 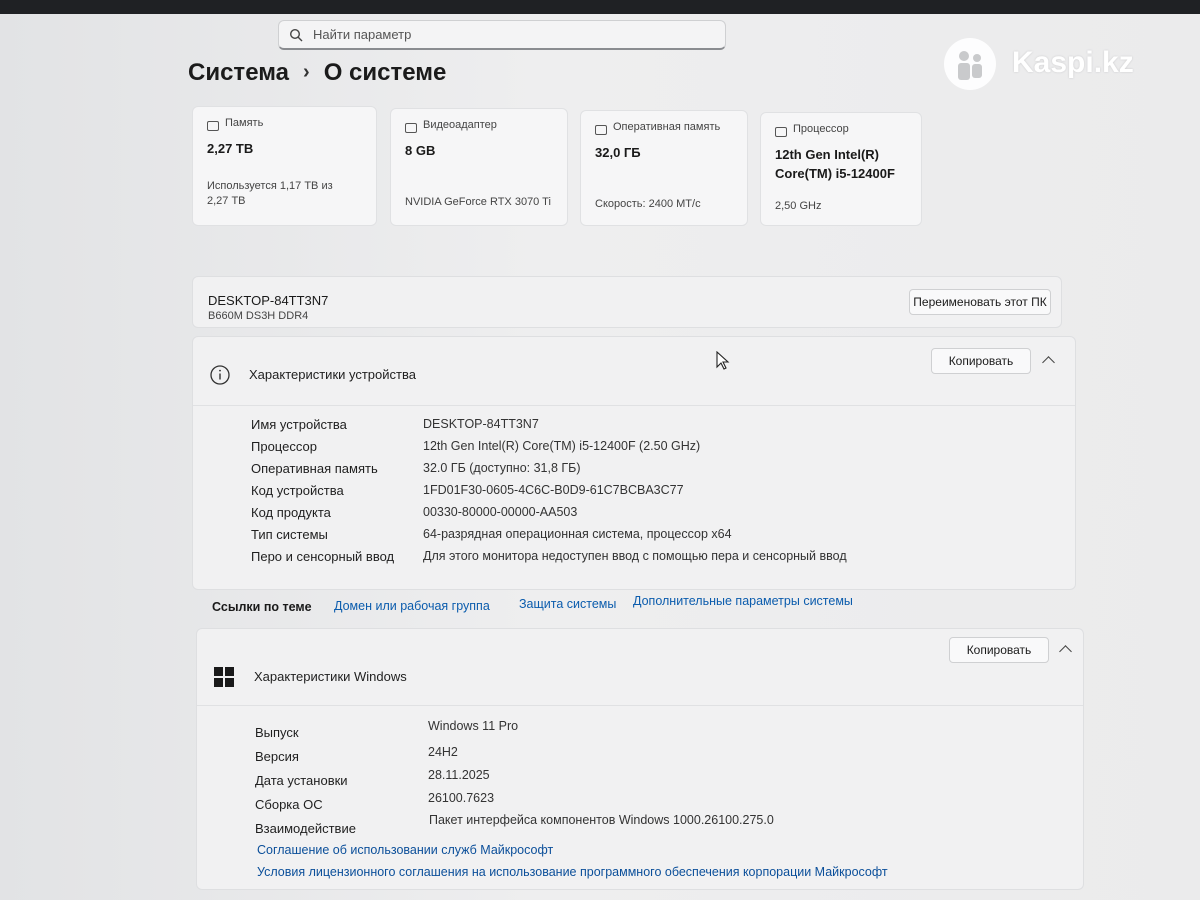 I want to click on windows-logo-icon, so click(x=224, y=677).